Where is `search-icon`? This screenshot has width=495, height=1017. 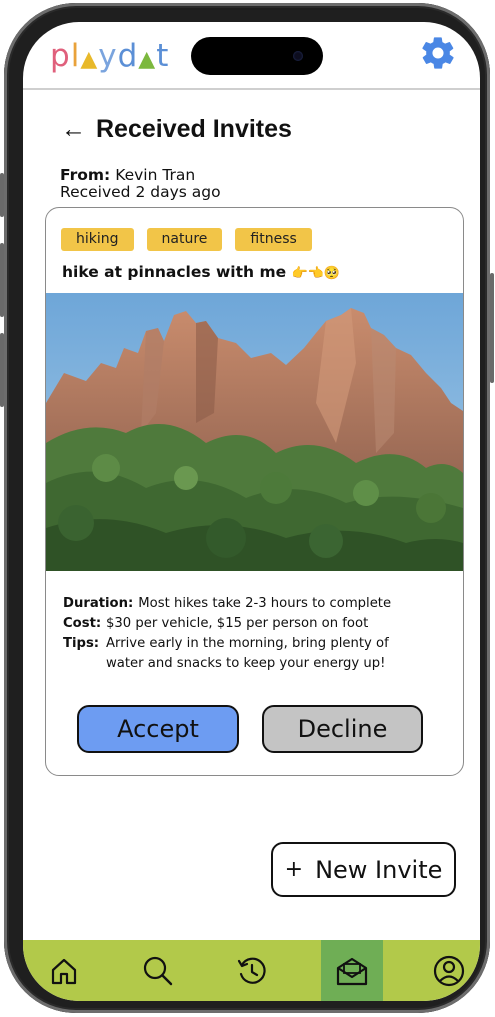
search-icon is located at coordinates (158, 970).